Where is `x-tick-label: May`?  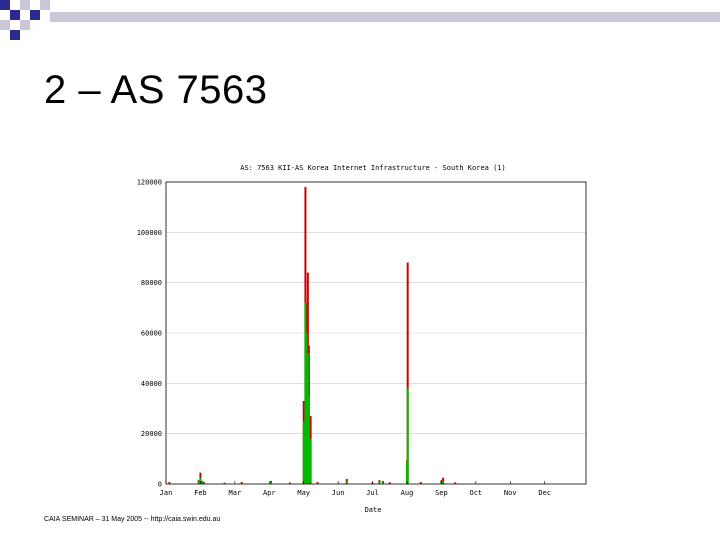
x-tick-label: May is located at coordinates (303, 493).